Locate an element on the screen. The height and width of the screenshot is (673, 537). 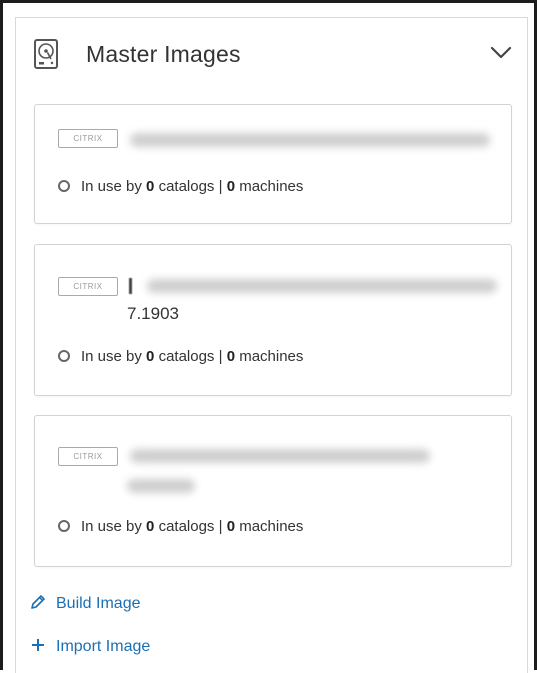
import-image-label: Import Image is located at coordinates (103, 646).